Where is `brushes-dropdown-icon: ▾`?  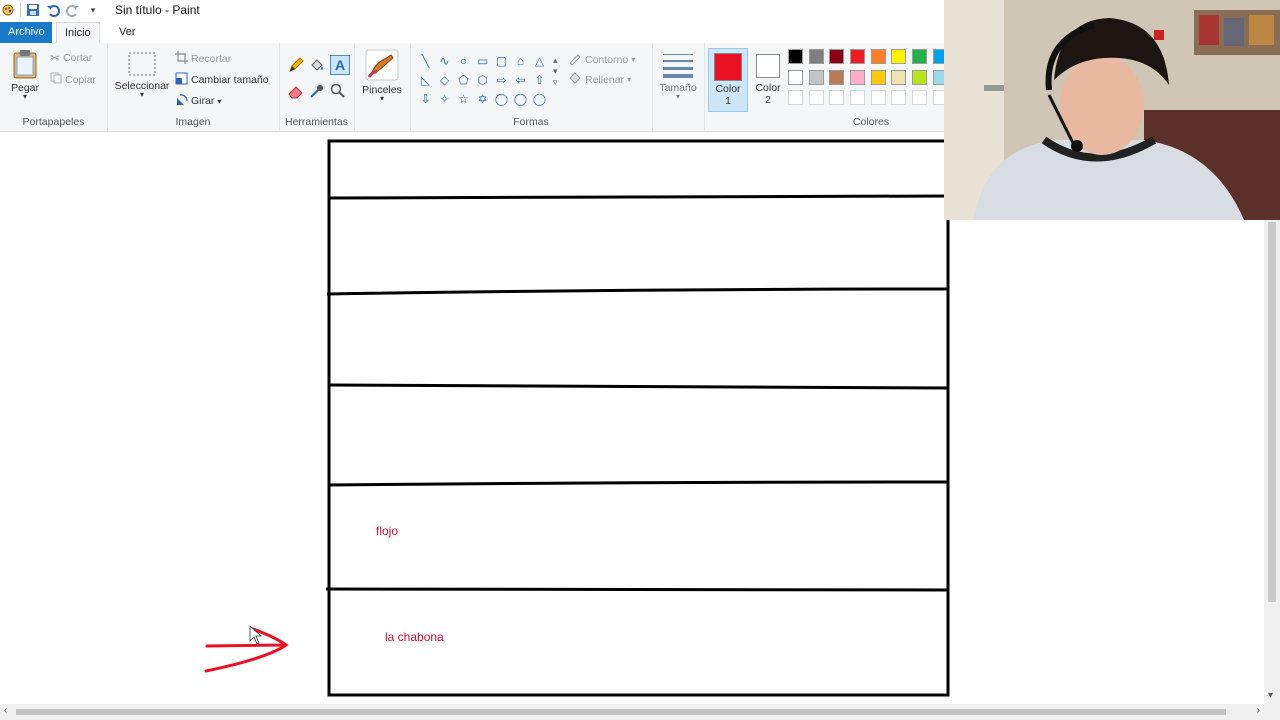 brushes-dropdown-icon: ▾ is located at coordinates (382, 99).